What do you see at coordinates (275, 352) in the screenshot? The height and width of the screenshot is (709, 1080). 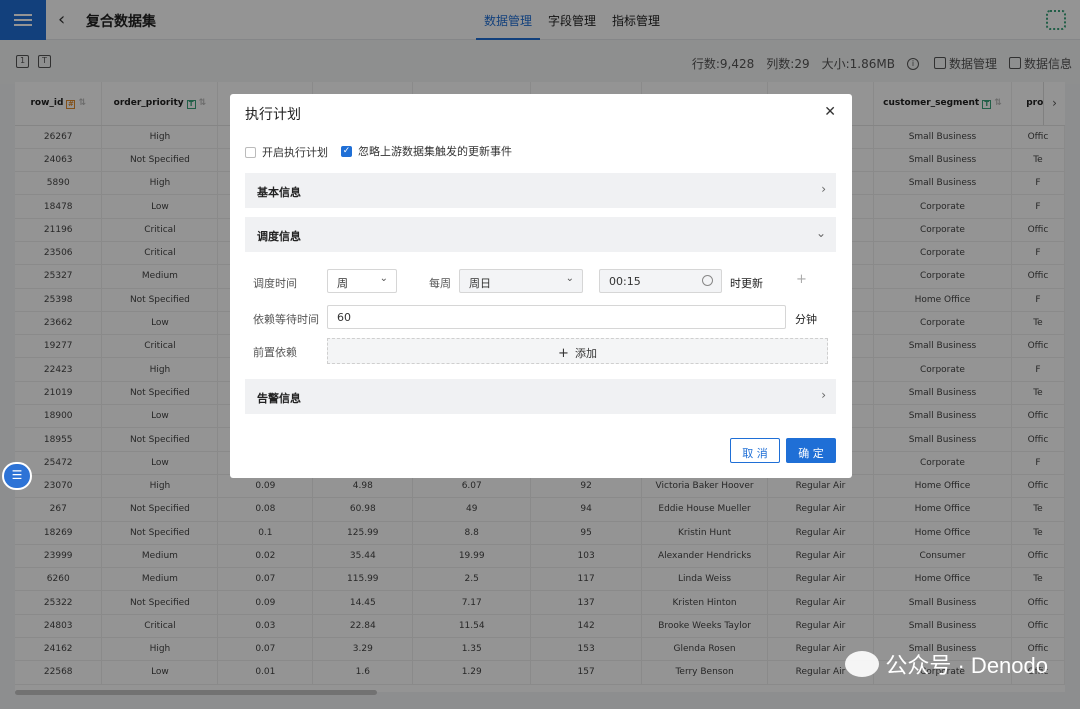 I see `pre-dependency-label: 前置依赖` at bounding box center [275, 352].